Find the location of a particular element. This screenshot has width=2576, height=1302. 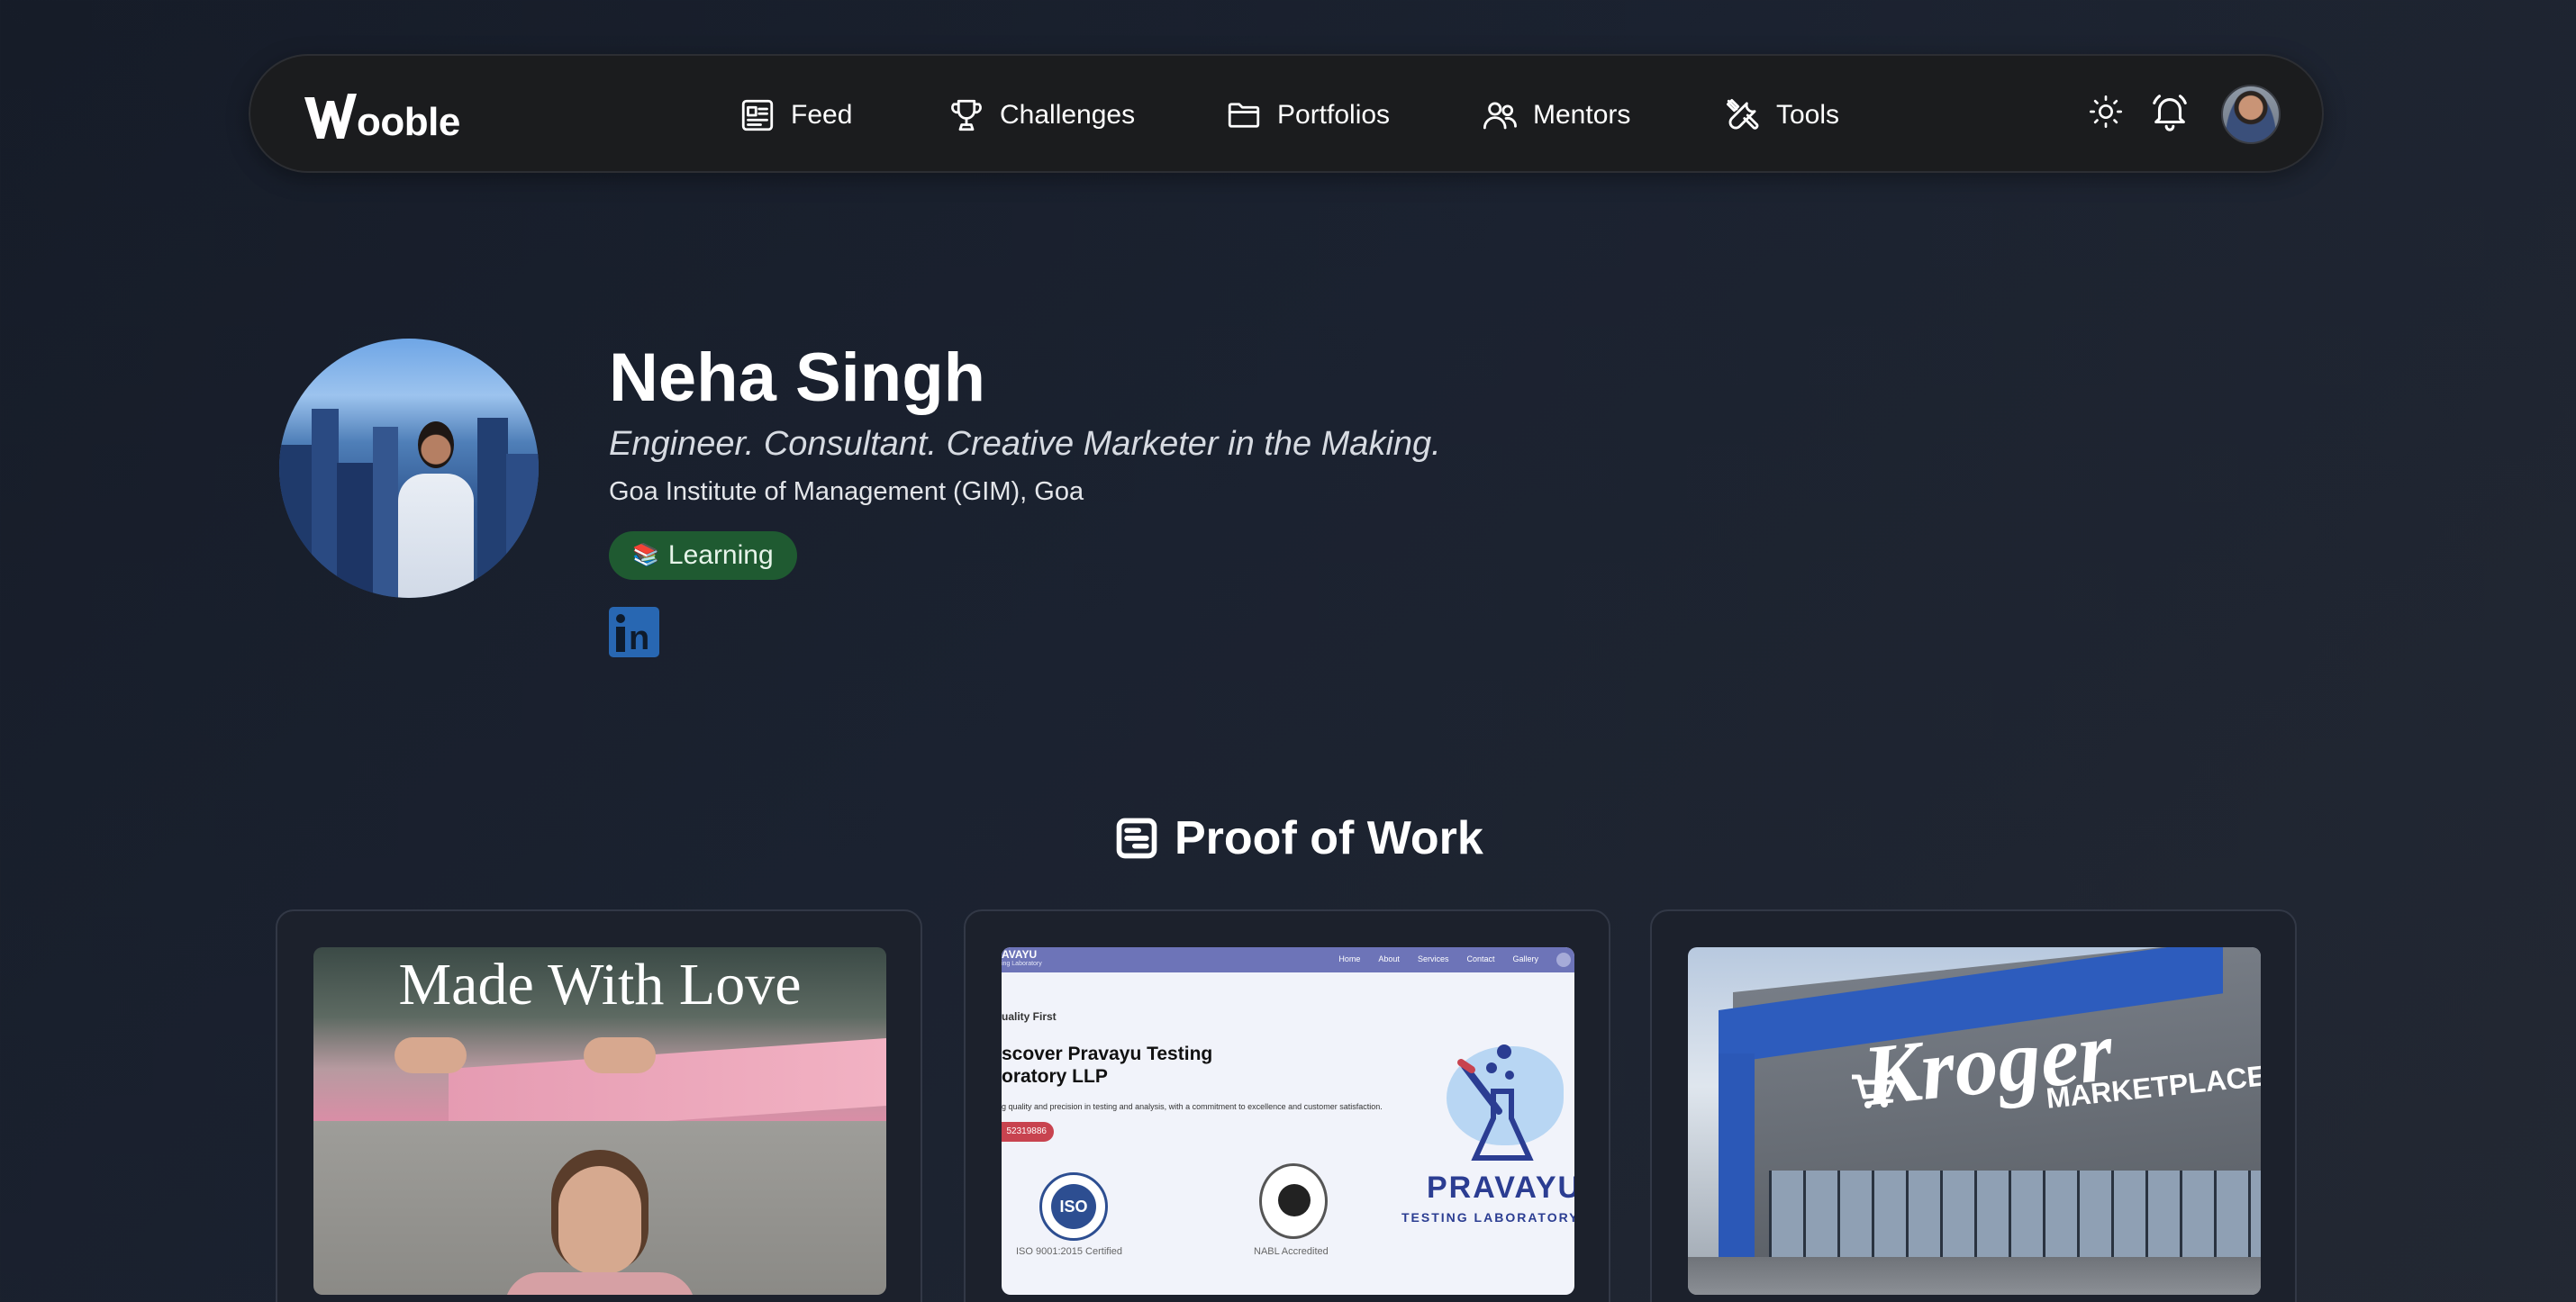

books-icon: 📚 is located at coordinates (645, 555).